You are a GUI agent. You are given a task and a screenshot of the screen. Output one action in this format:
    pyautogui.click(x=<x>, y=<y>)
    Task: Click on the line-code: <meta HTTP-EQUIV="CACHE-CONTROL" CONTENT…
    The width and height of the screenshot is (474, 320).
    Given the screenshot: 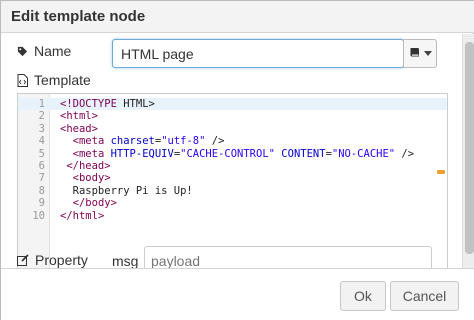 What is the action you would take?
    pyautogui.click(x=243, y=153)
    